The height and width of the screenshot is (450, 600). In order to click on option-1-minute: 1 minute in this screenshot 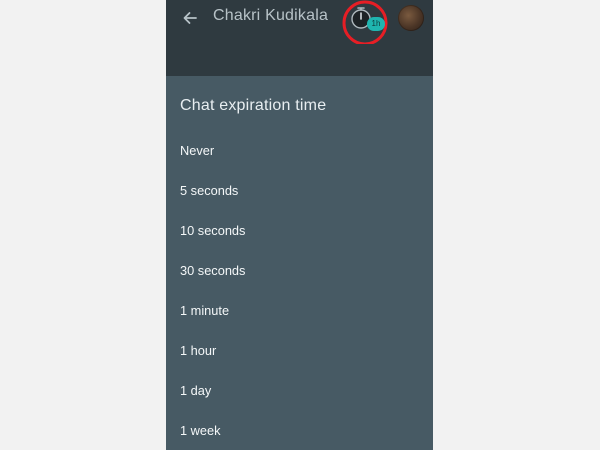, I will do `click(299, 310)`.